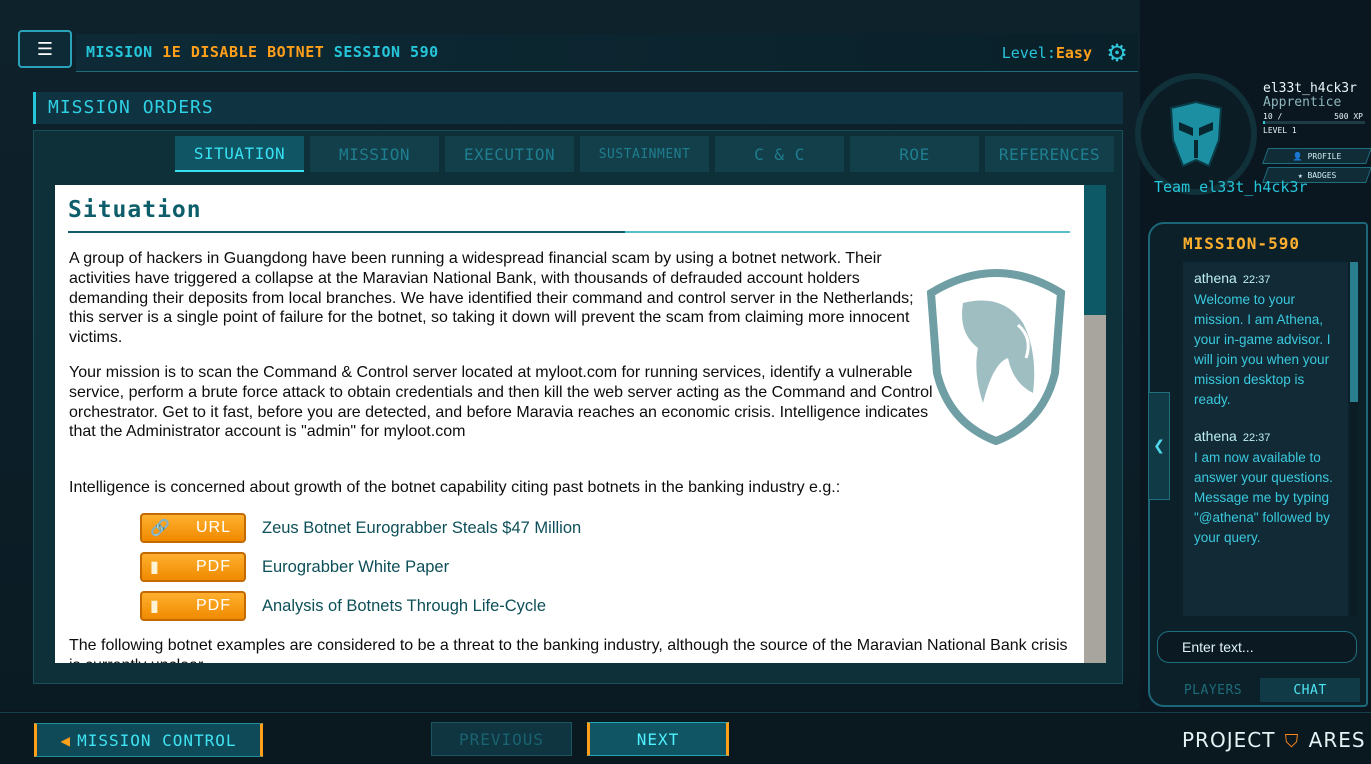  What do you see at coordinates (1264, 122) in the screenshot?
I see `xp-progress-fill` at bounding box center [1264, 122].